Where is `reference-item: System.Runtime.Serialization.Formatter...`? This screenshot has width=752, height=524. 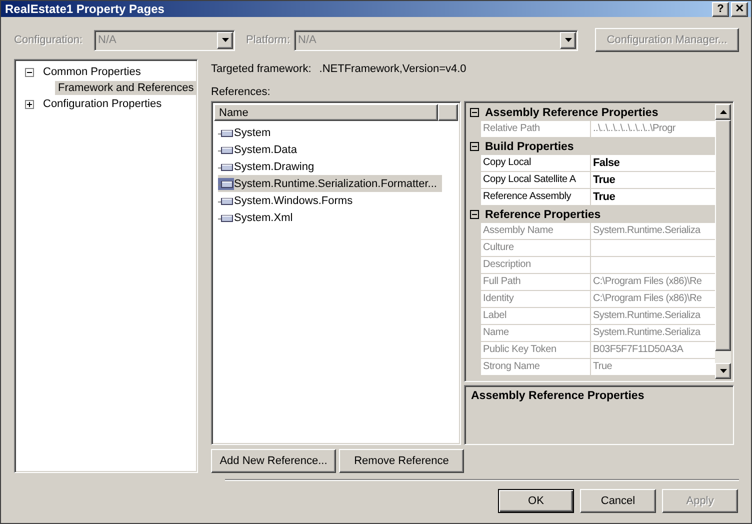
reference-item: System.Runtime.Serialization.Formatter... is located at coordinates (330, 183).